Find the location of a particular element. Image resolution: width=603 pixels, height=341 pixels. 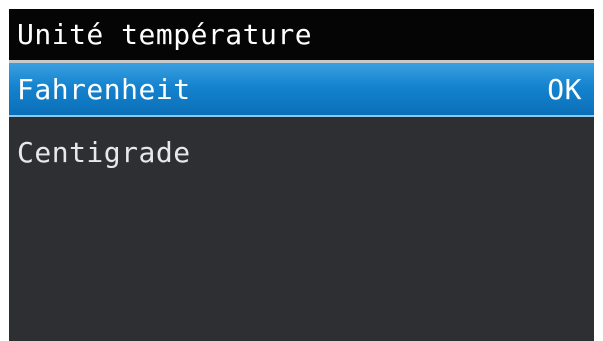

current-setting-indicator: OK is located at coordinates (564, 89).